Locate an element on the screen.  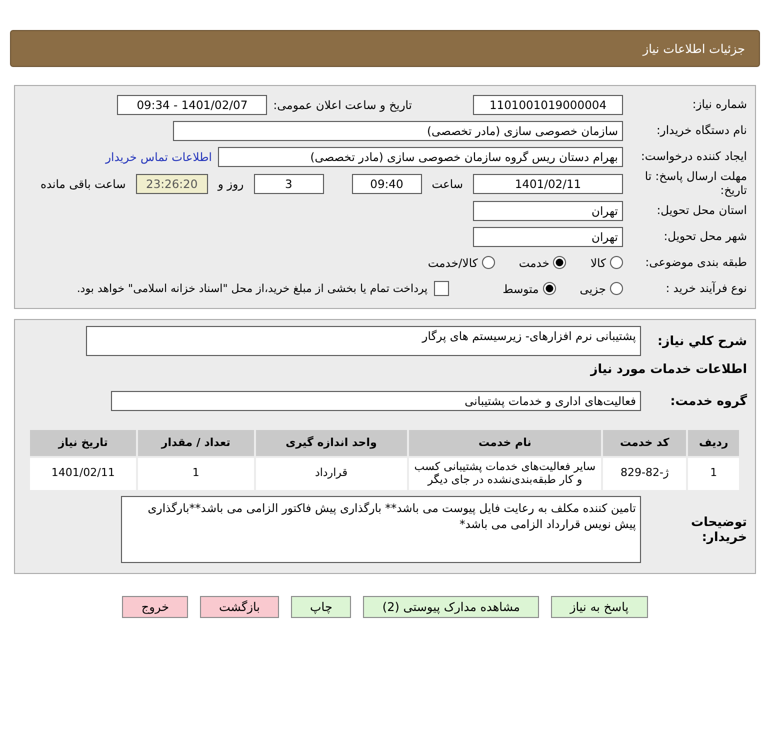
action-button: پاسخ به نیاز is located at coordinates (599, 607).